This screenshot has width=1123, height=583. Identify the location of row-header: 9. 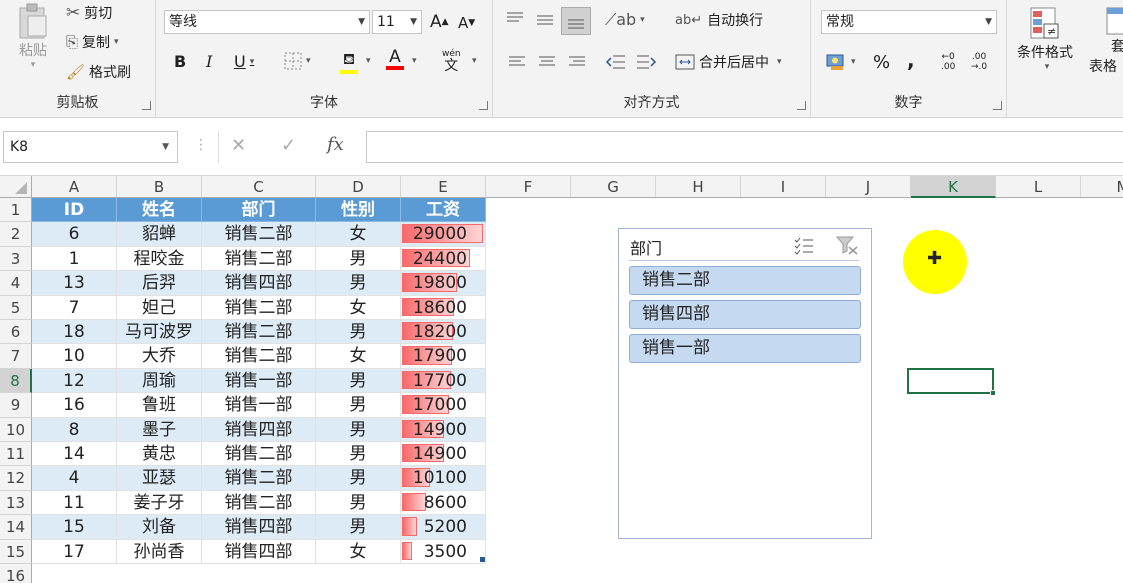
(16, 405).